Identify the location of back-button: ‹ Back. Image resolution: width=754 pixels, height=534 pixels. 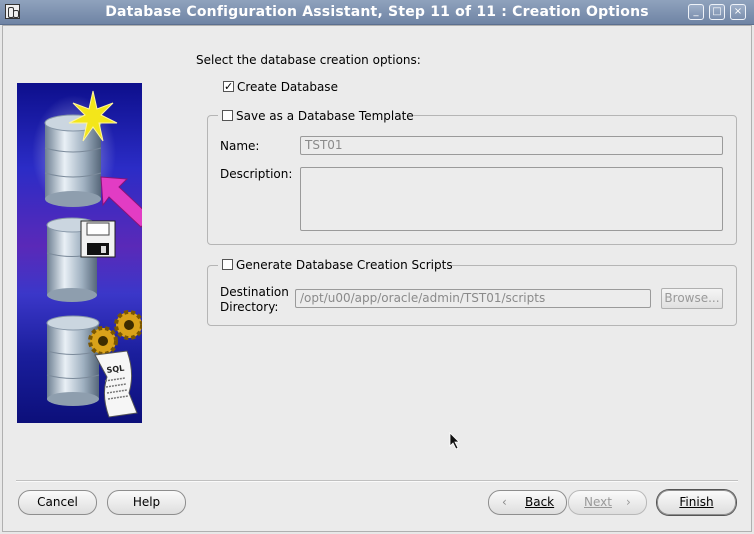
(527, 502).